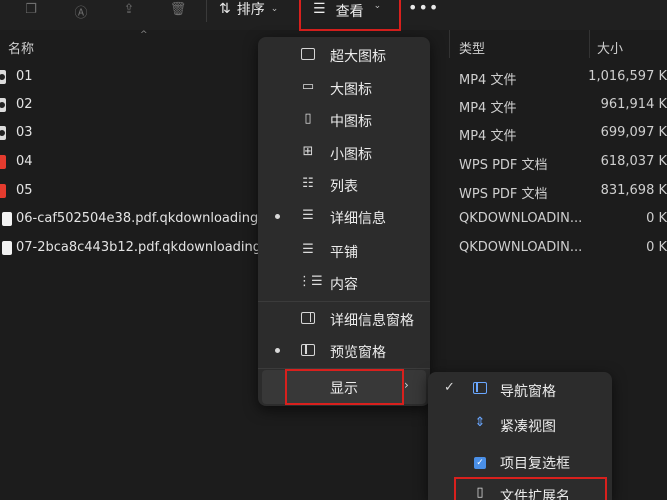 The image size is (667, 500). Describe the element at coordinates (137, 218) in the screenshot. I see `file-name: 06-caf502504e38.pdf.qkdownloading` at that location.